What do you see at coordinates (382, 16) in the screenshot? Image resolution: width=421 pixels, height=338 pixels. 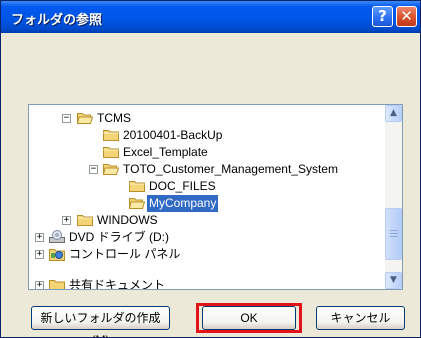 I see `help-button: ?` at bounding box center [382, 16].